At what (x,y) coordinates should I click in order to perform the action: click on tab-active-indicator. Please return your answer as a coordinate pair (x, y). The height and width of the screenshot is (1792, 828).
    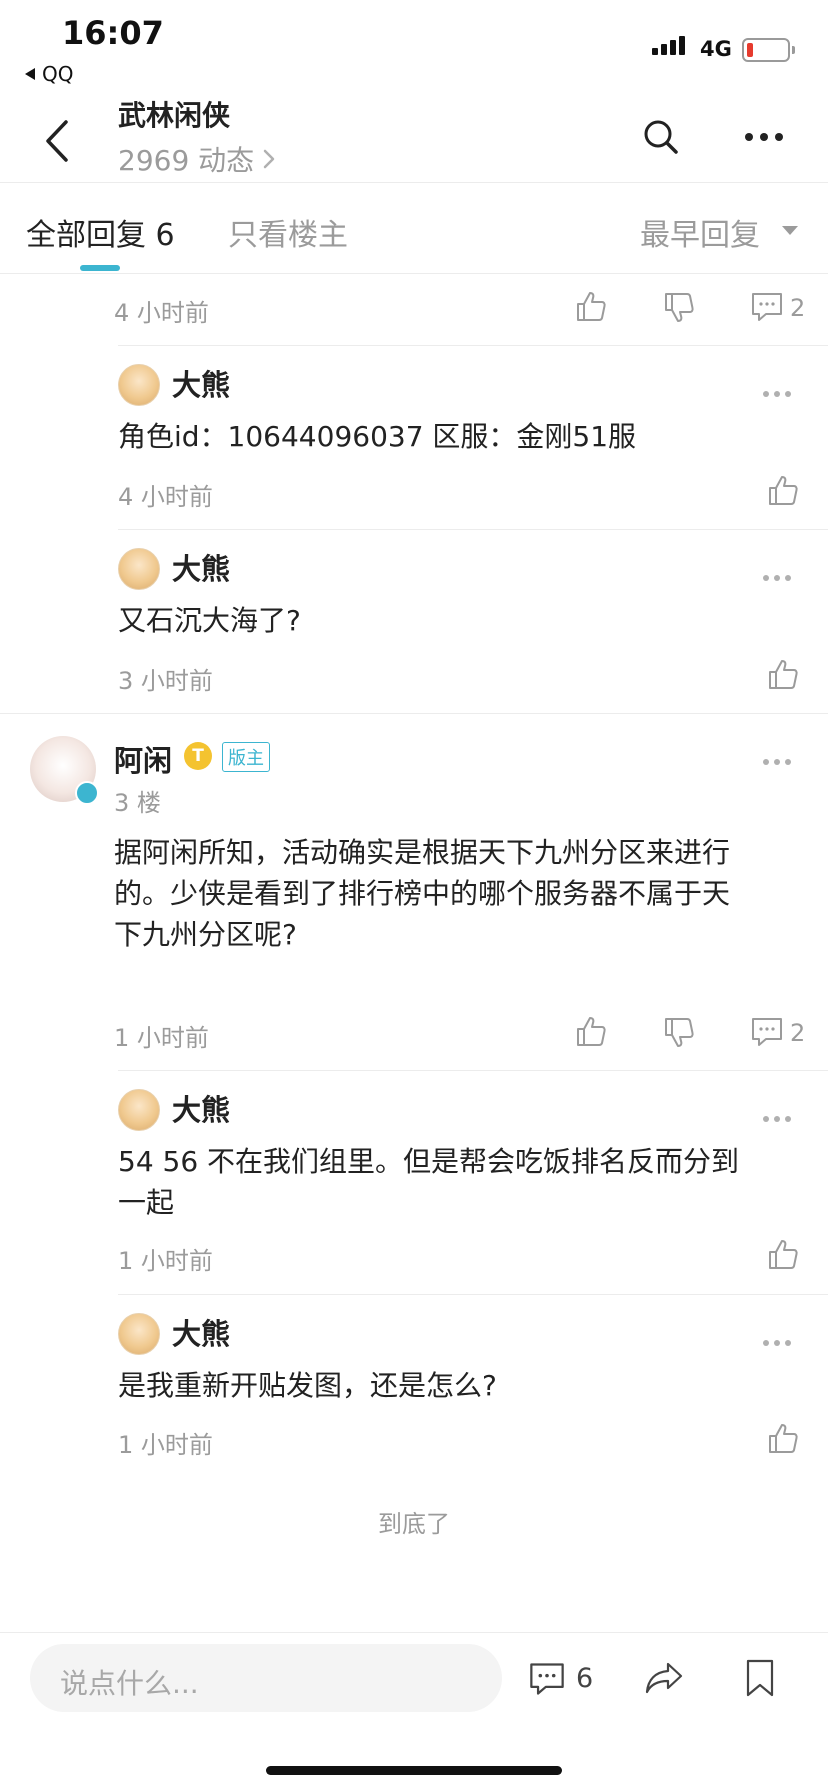
    Looking at the image, I should click on (100, 268).